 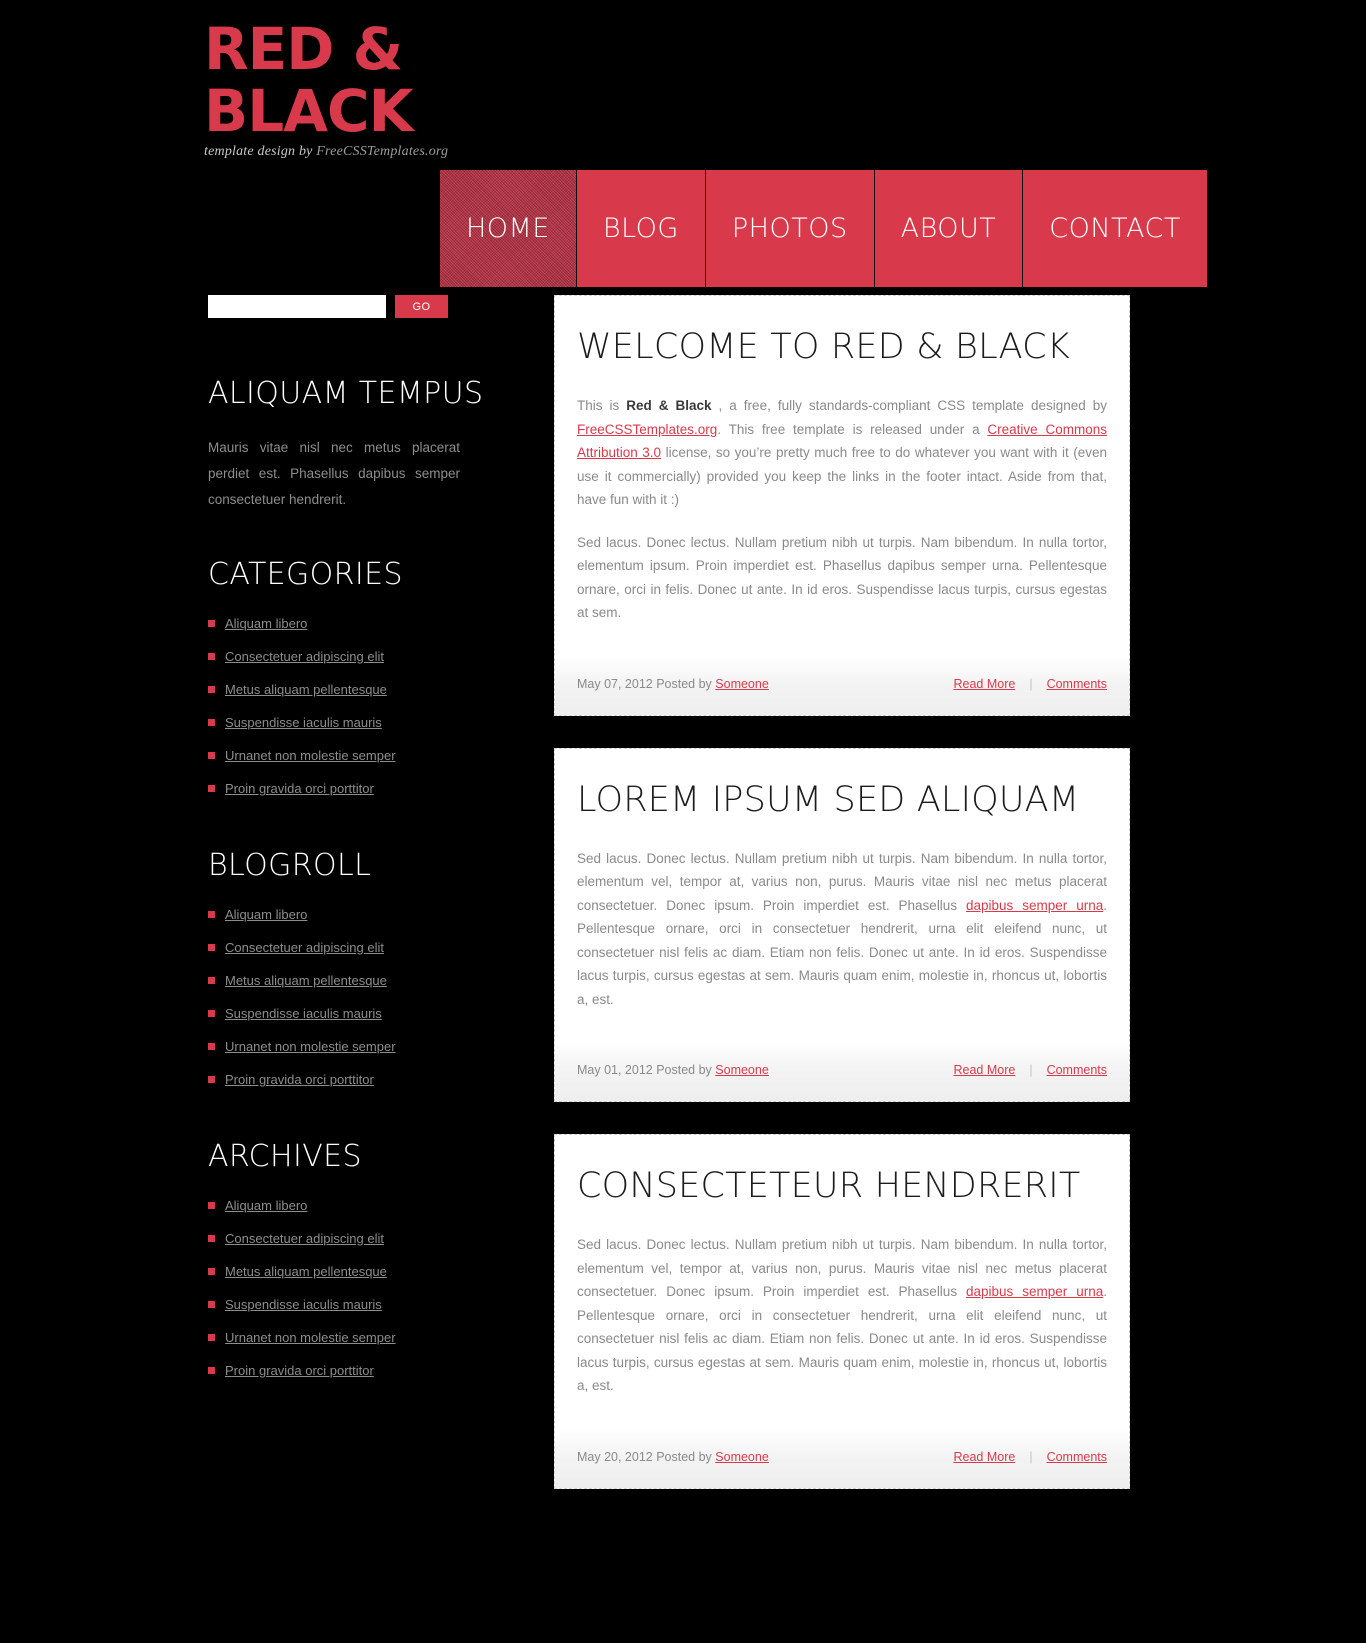 I want to click on freecsstemplates-link: FreeCSSTemplates.org, so click(x=647, y=429).